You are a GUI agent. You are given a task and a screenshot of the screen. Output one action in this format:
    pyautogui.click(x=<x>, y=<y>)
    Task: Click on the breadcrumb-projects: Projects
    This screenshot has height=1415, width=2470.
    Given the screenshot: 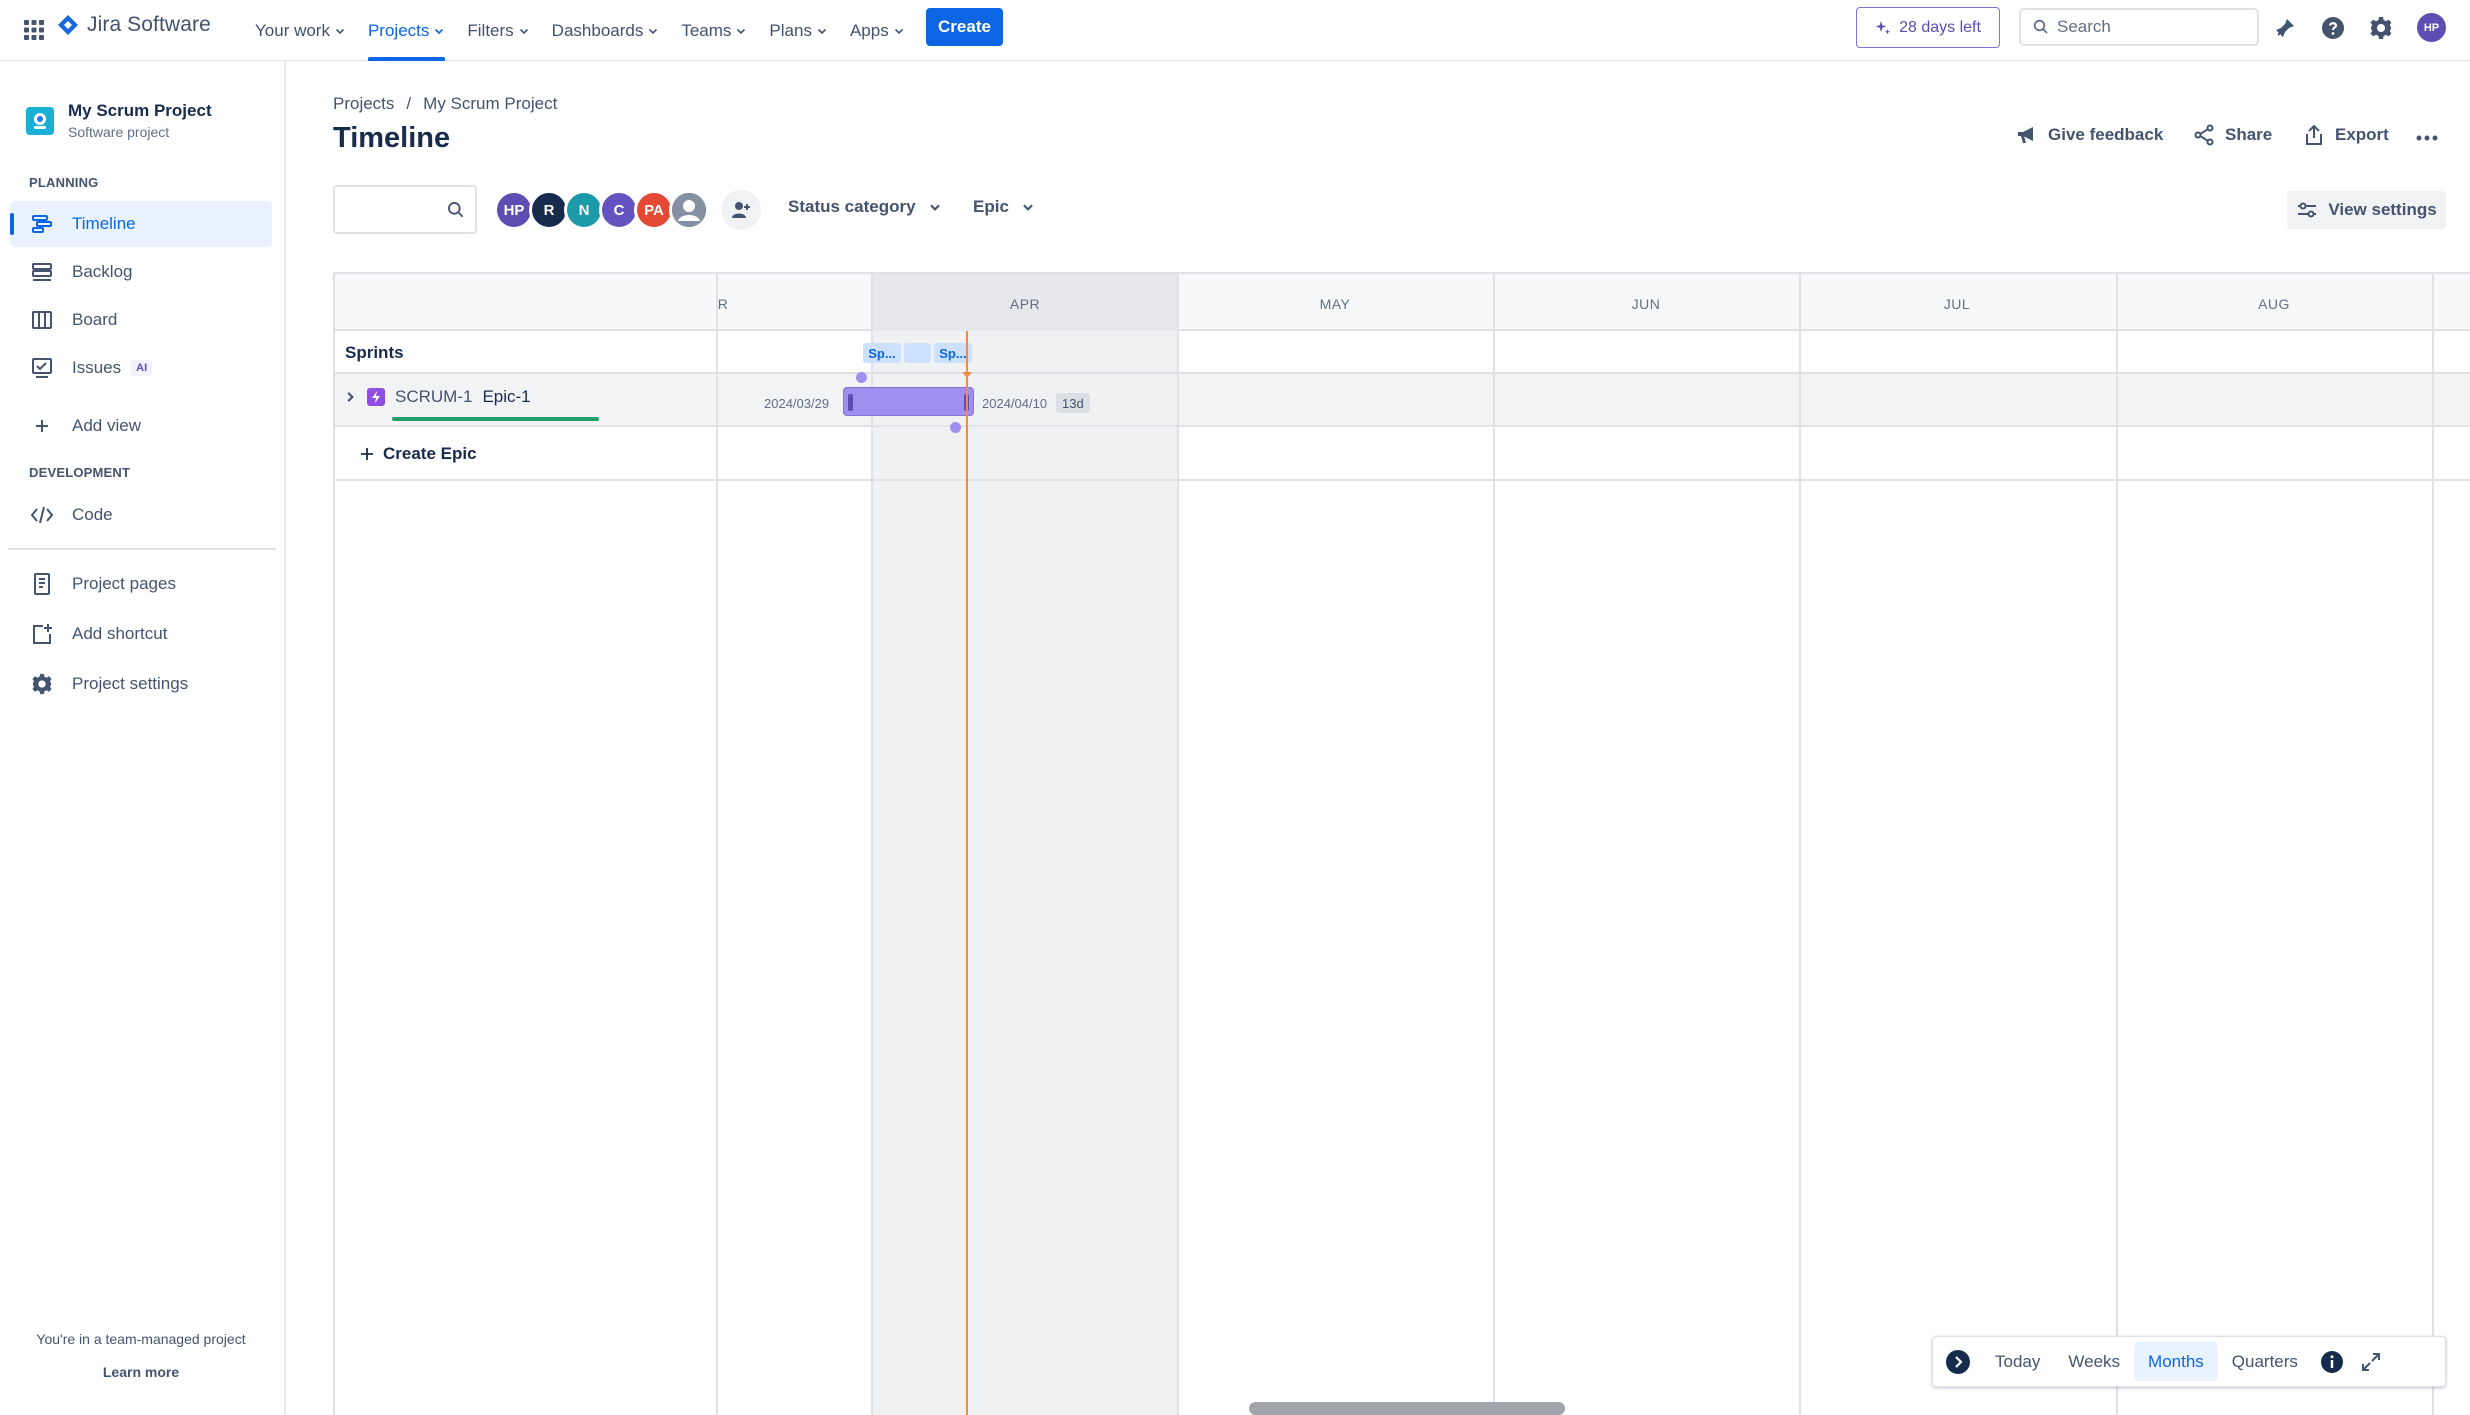 What is the action you would take?
    pyautogui.click(x=363, y=104)
    